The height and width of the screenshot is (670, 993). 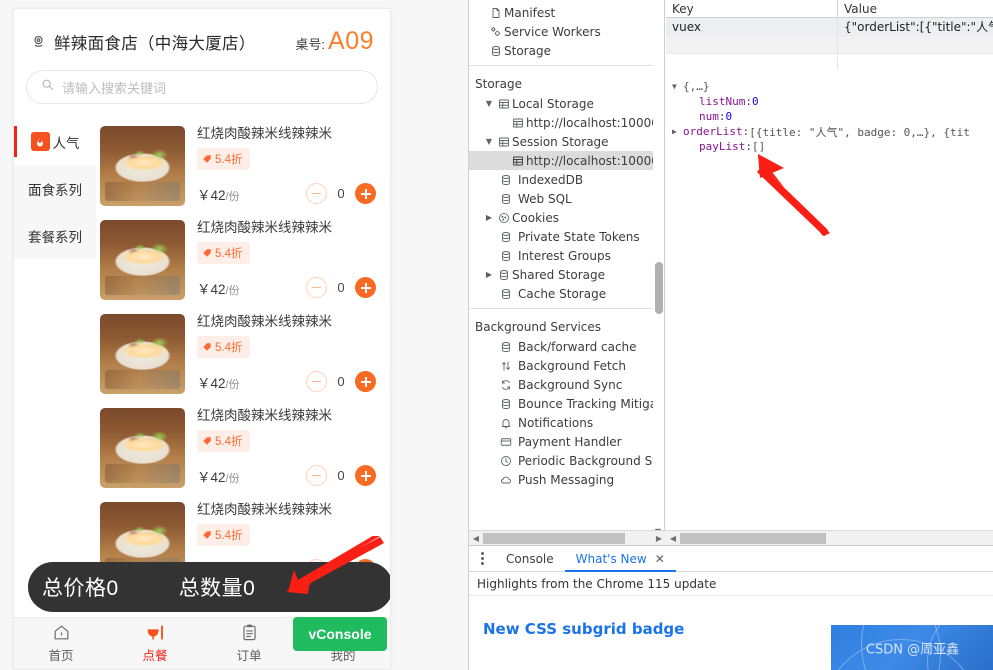 I want to click on tab-order-food: 点餐, so click(x=155, y=643).